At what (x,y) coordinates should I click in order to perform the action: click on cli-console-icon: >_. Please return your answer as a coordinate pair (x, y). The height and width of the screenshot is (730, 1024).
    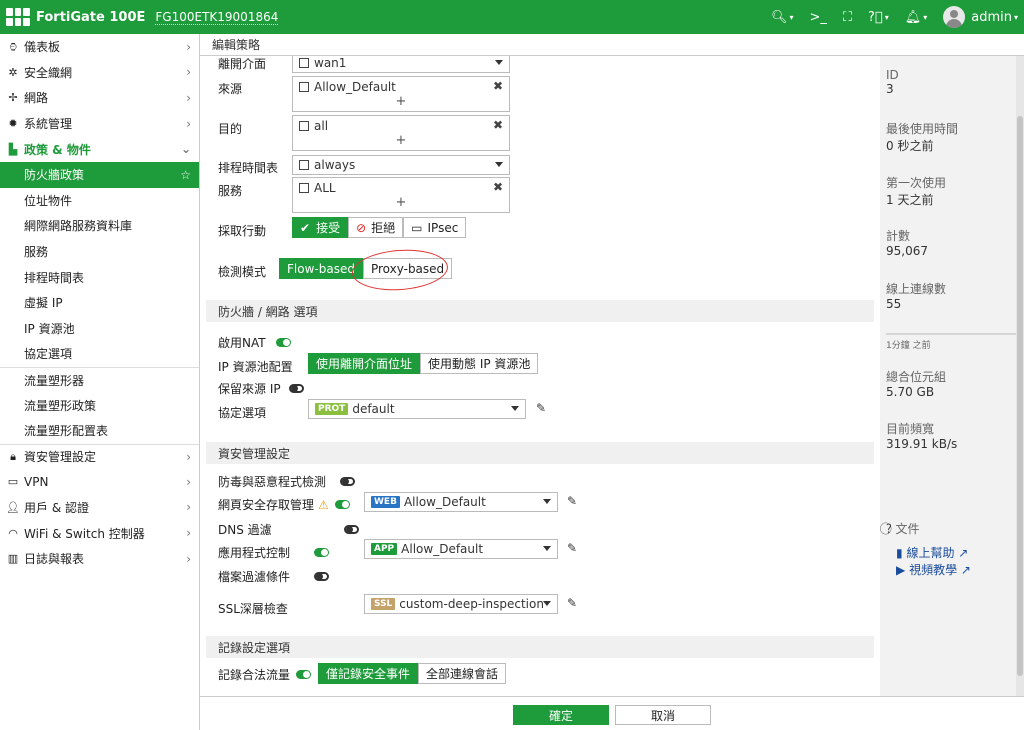
    Looking at the image, I should click on (817, 17).